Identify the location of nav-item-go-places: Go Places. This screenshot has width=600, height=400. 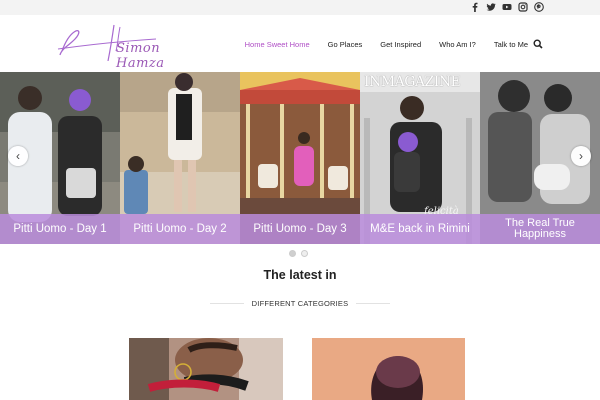
(345, 44).